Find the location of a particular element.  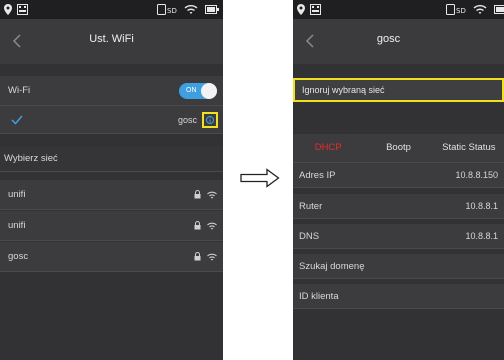

connected-network-row: gosc is located at coordinates (111, 120).